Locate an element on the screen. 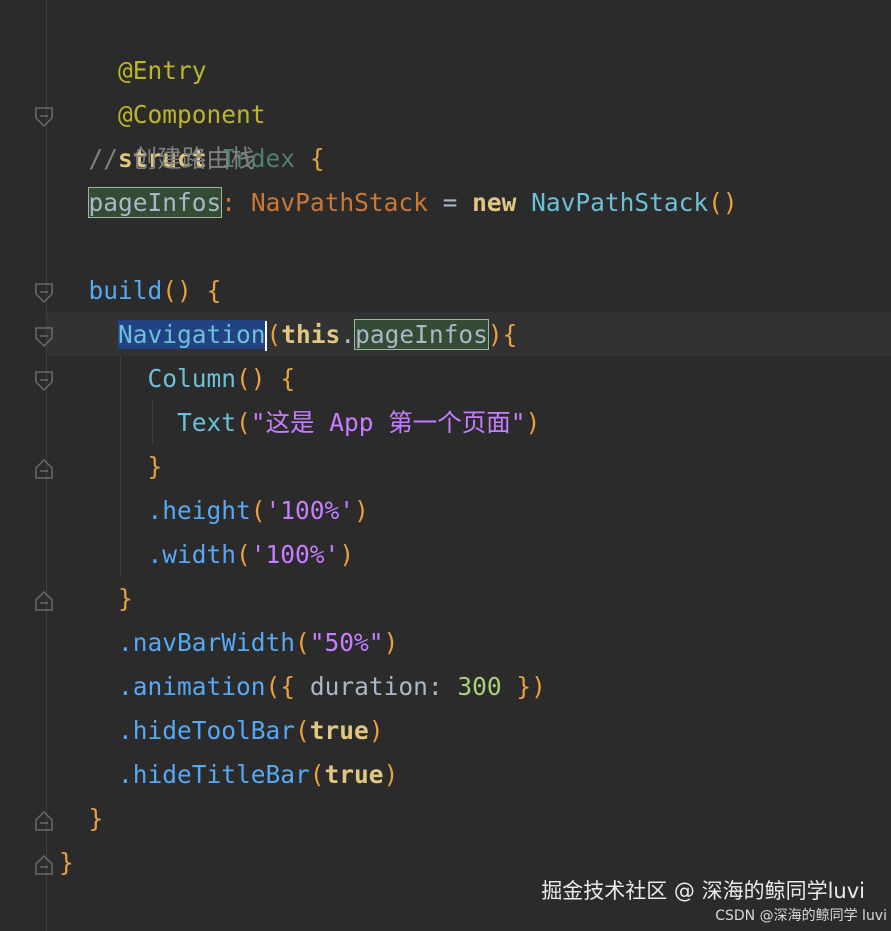 The width and height of the screenshot is (891, 931). code-line-20: } is located at coordinates (66, 863).